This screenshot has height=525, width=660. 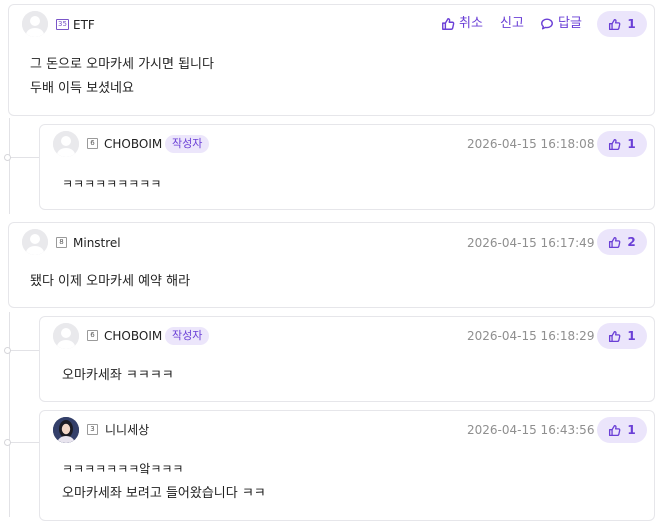 I want to click on speech-bubble-icon, so click(x=547, y=24).